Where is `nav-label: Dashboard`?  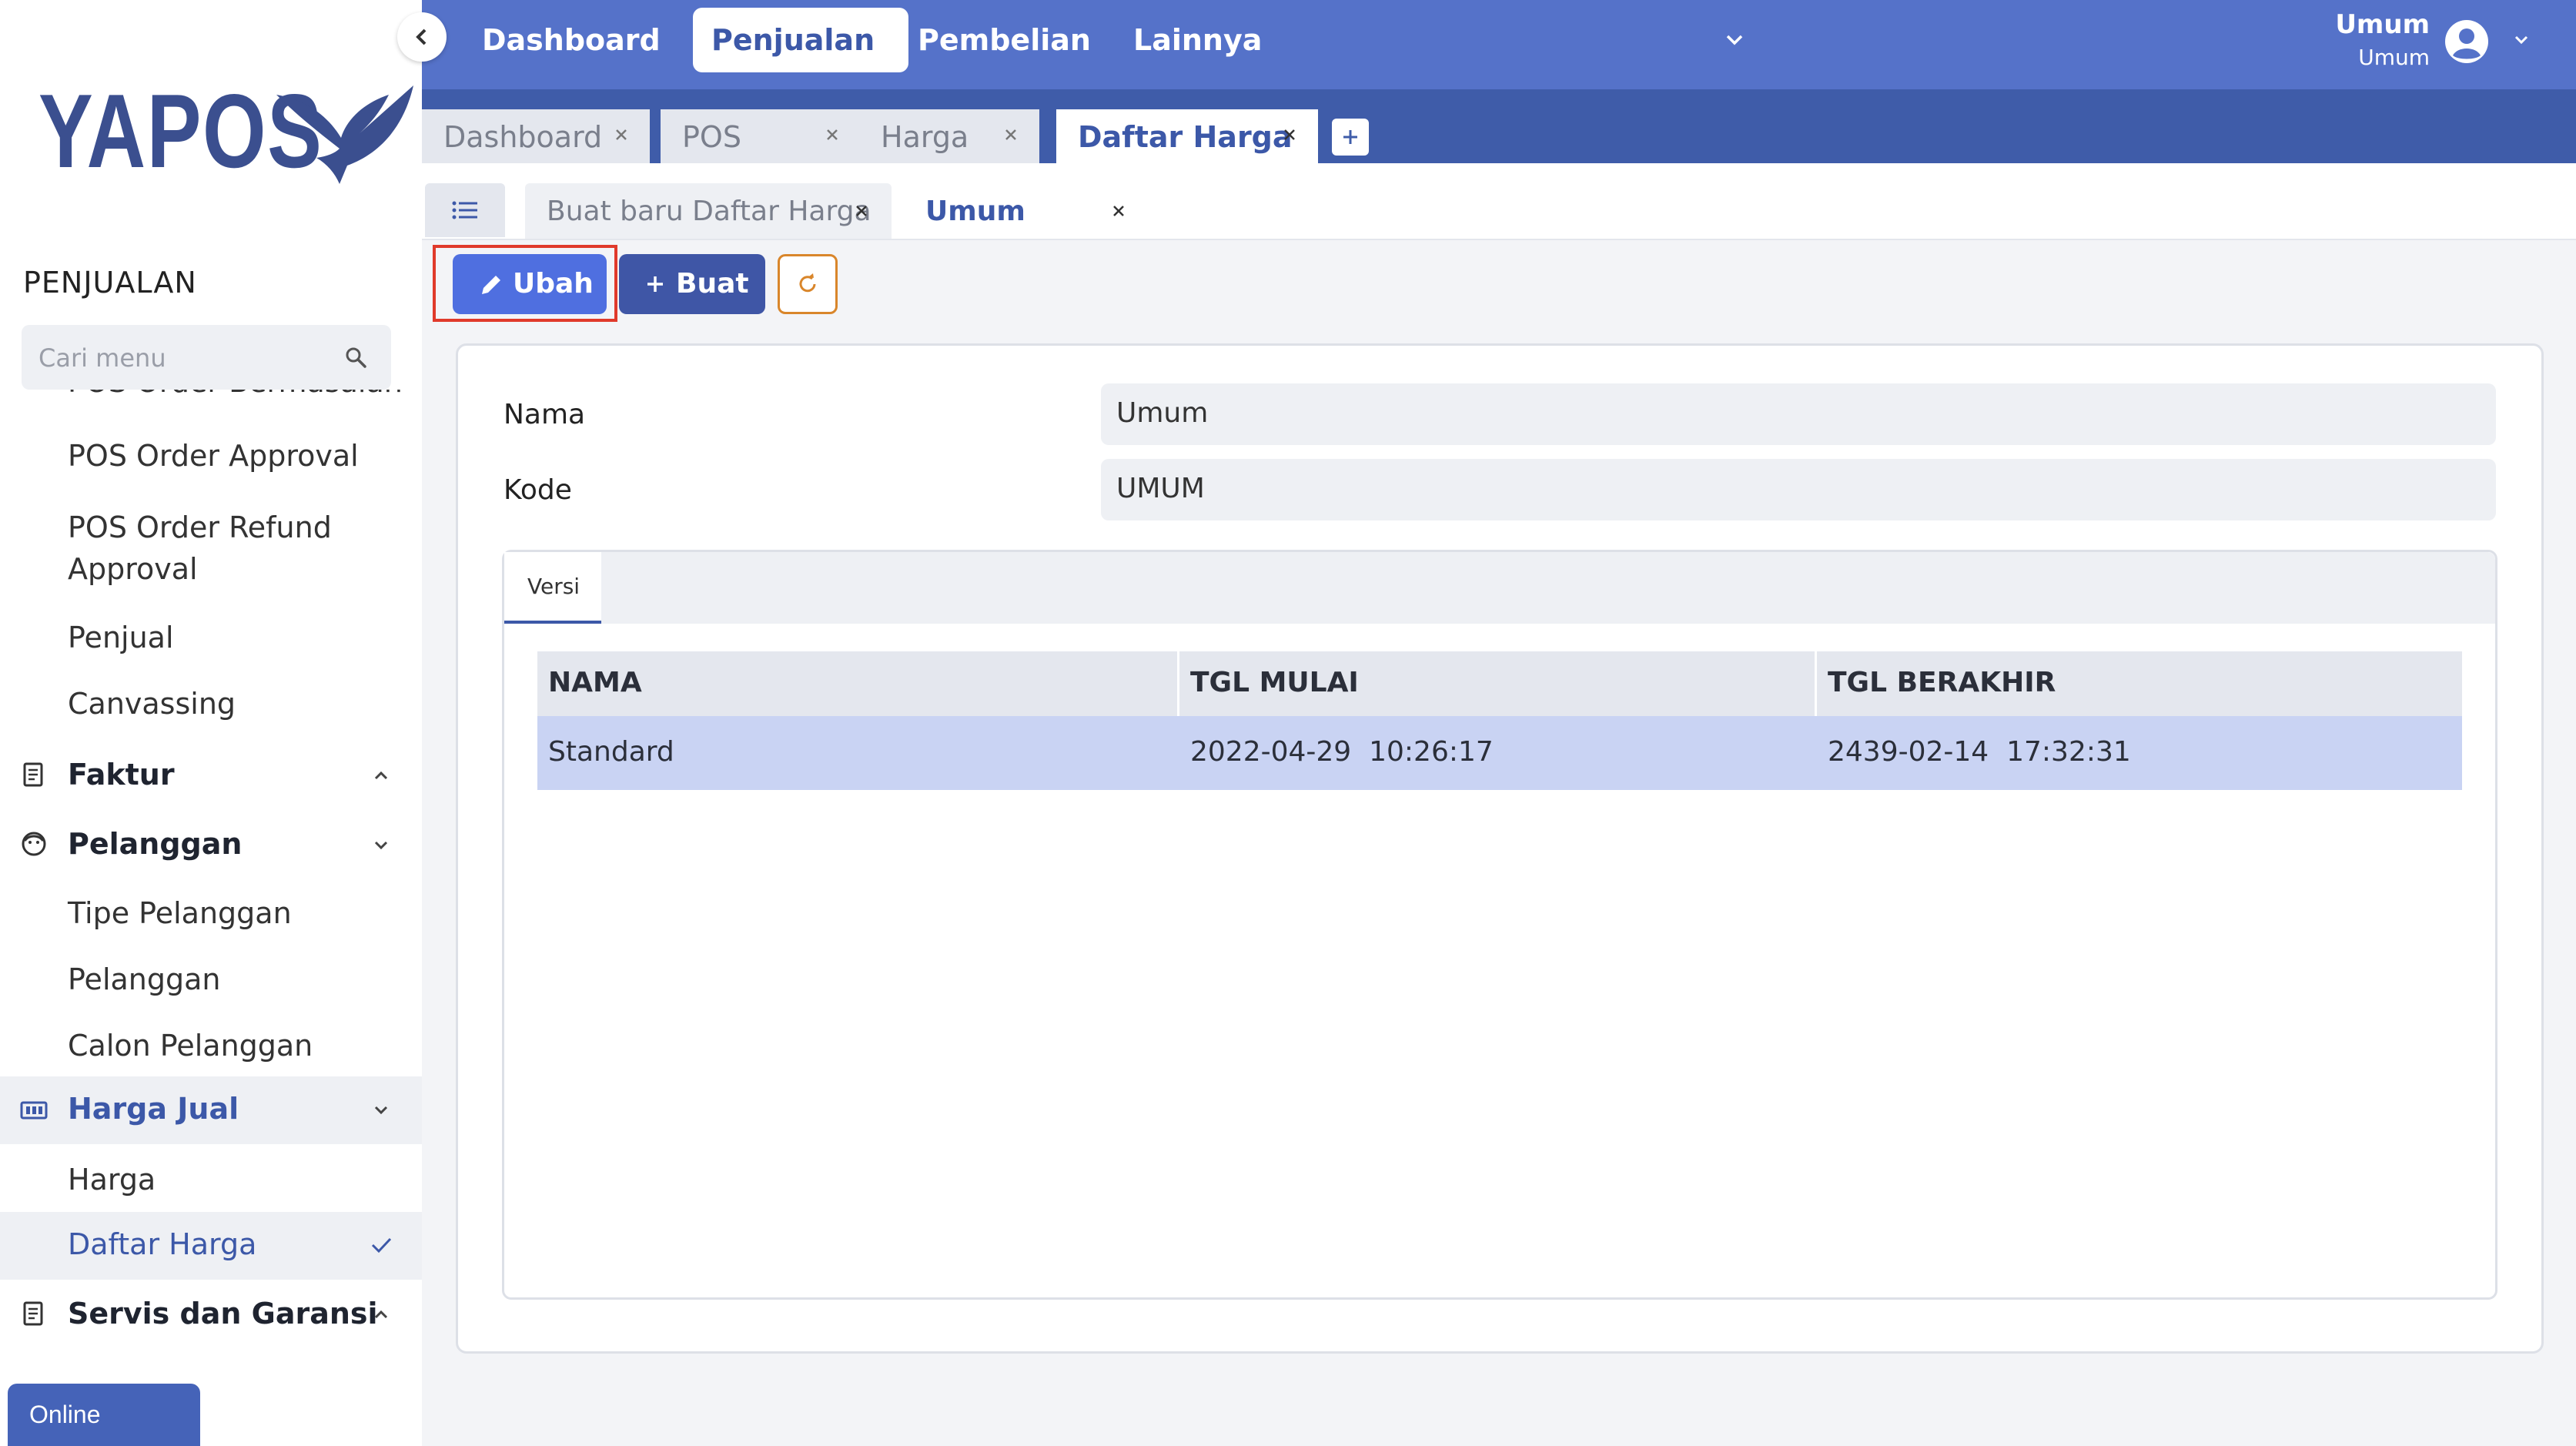
nav-label: Dashboard is located at coordinates (571, 40).